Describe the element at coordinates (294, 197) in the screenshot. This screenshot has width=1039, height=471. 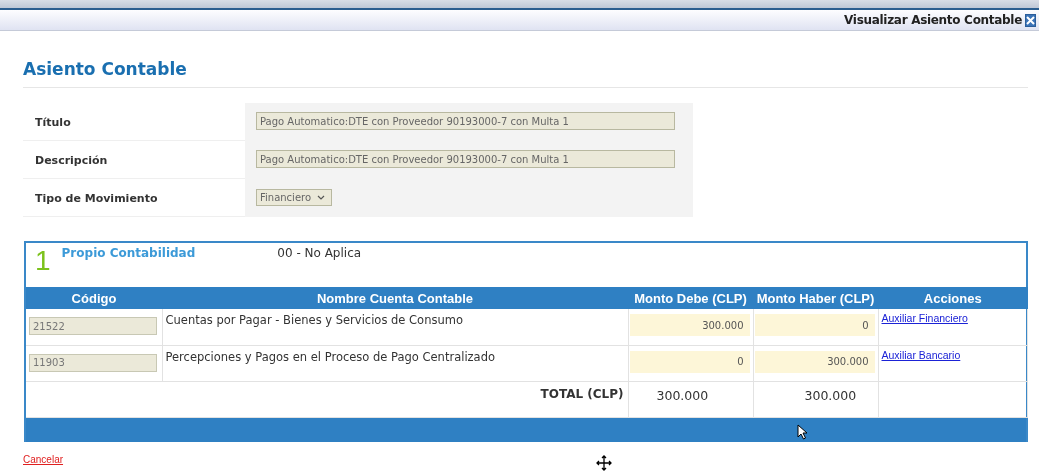
I see `dropdown: Financiero` at that location.